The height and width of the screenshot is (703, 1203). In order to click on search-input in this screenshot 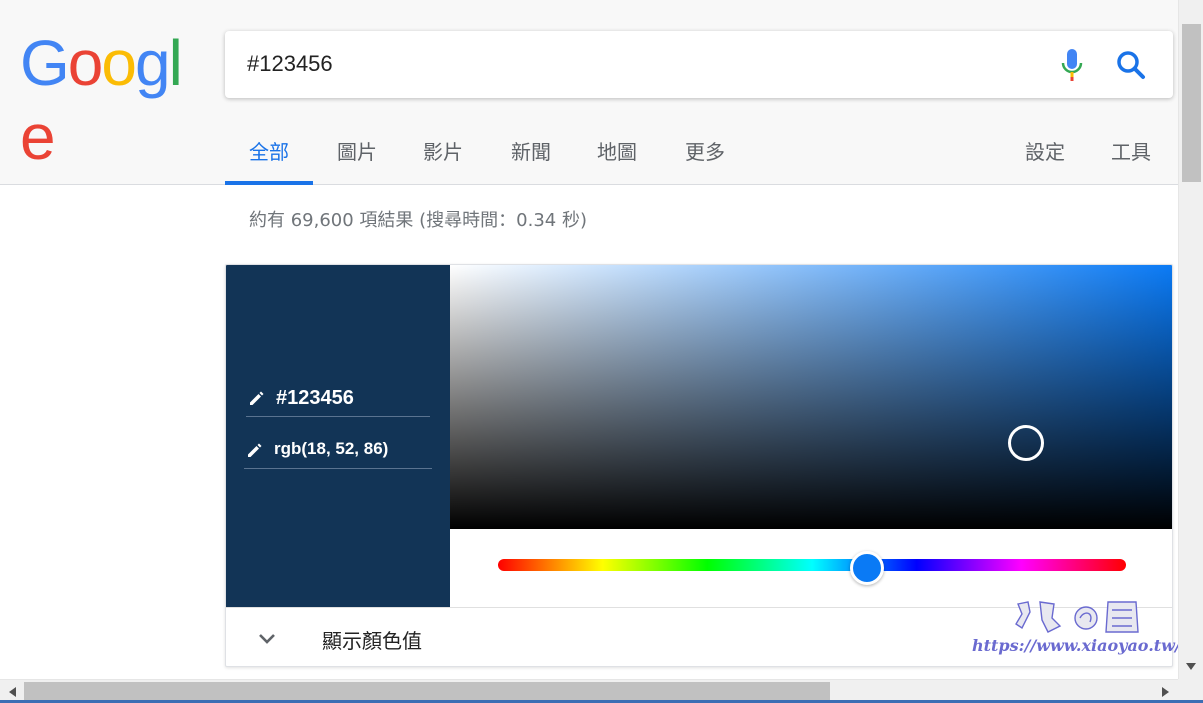, I will do `click(627, 64)`.